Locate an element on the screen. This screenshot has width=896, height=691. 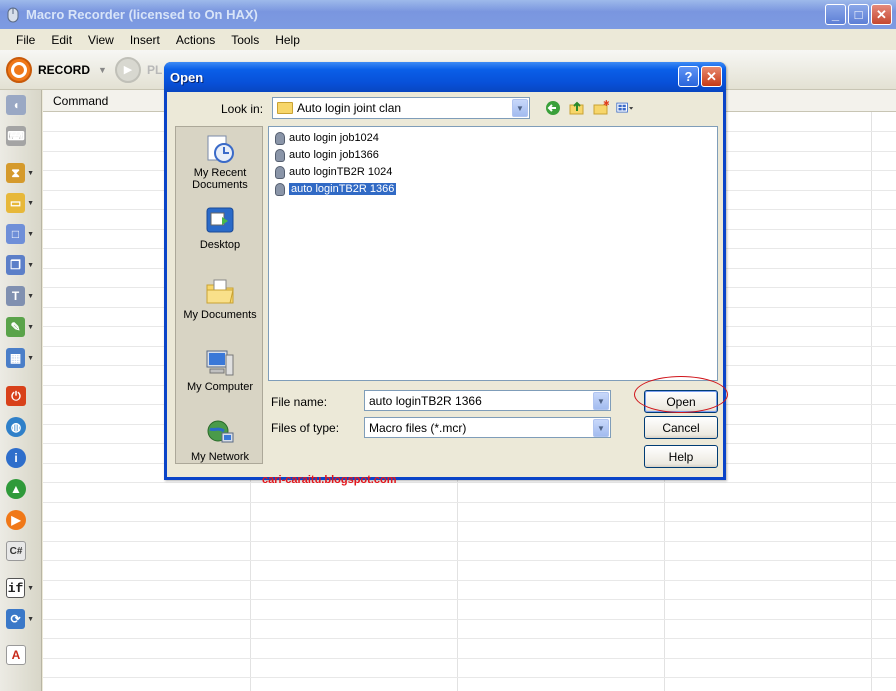
my-network-icon is located at coordinates (220, 431).